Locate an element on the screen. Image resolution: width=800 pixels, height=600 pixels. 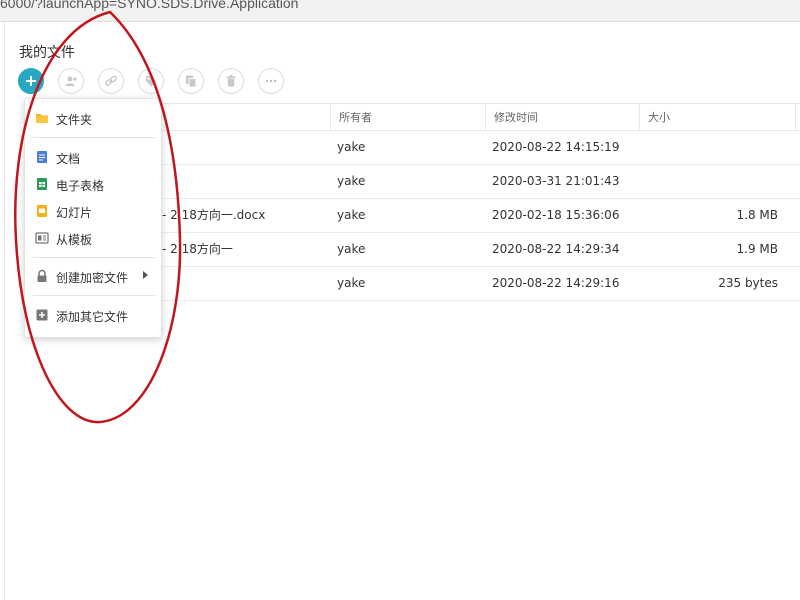
add-user-icon is located at coordinates (71, 81).